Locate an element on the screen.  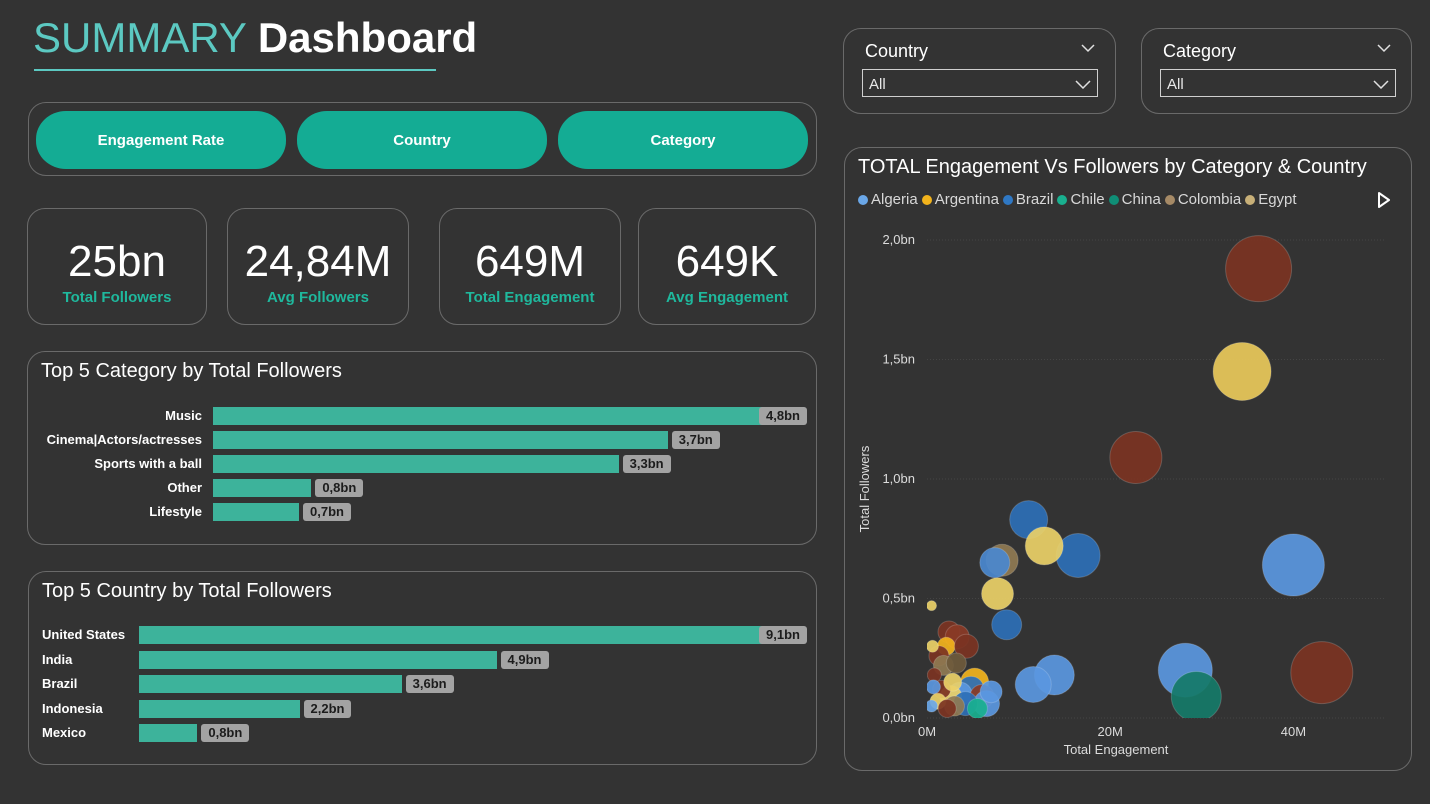
bar-category-label: Mexico is located at coordinates (64, 732).